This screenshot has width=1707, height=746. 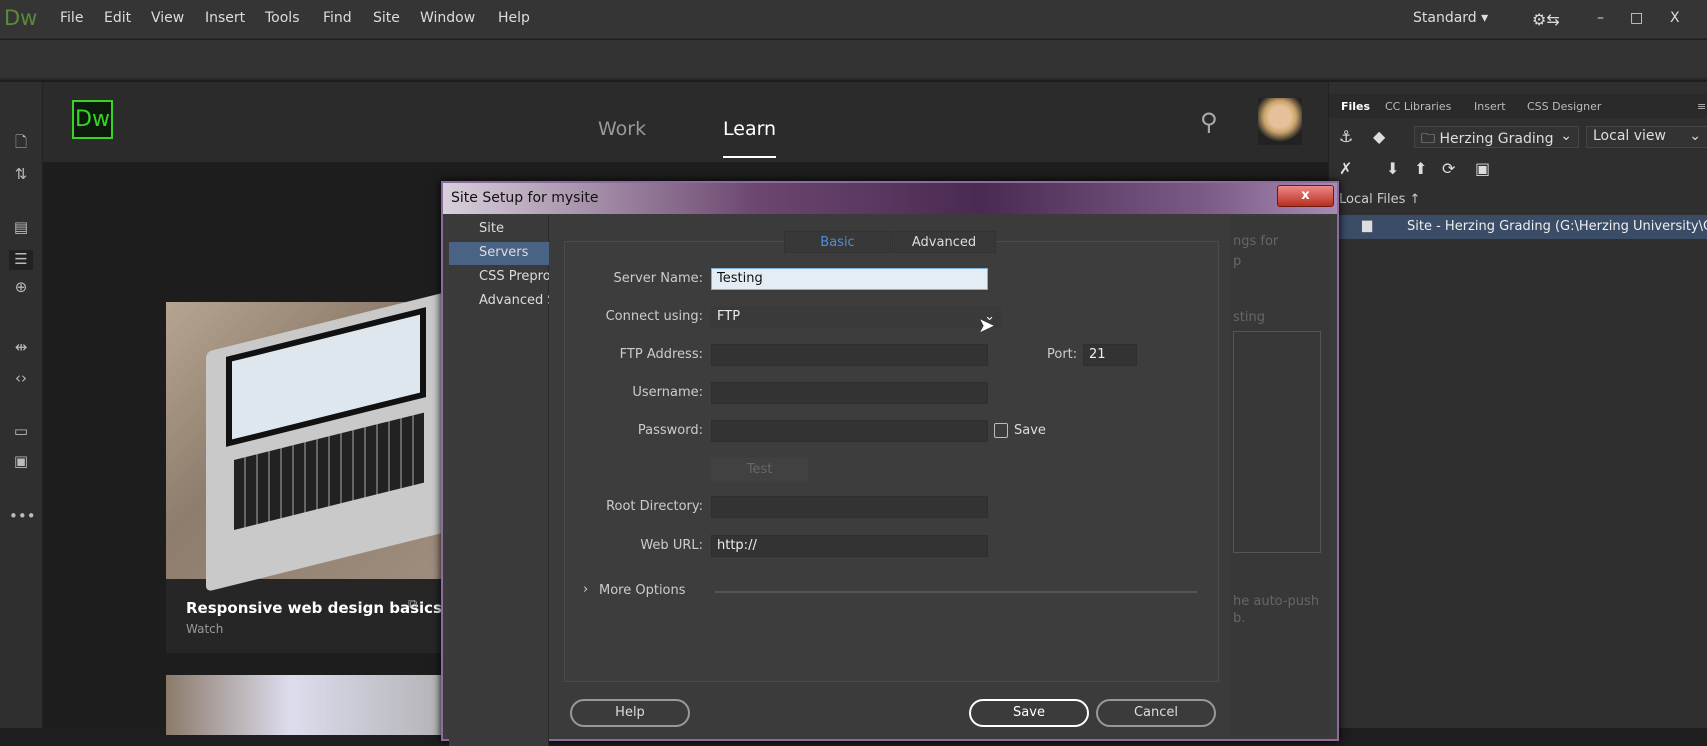 I want to click on username-input, so click(x=849, y=393).